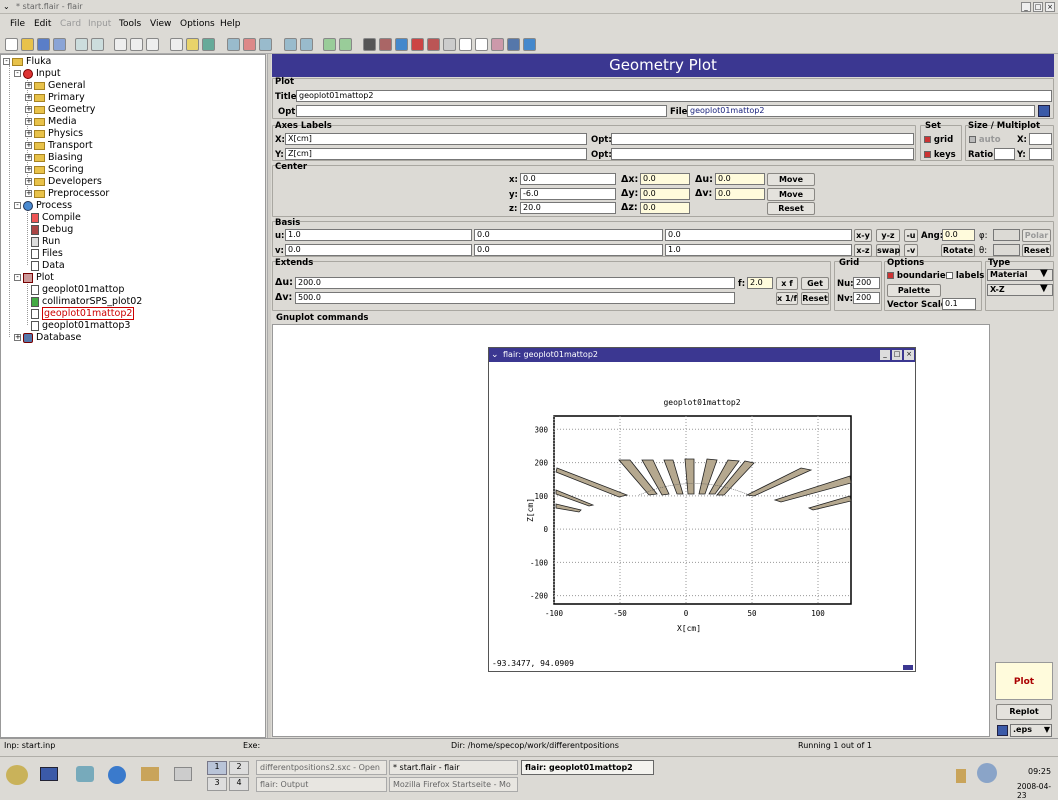 This screenshot has width=1058, height=800. Describe the element at coordinates (52, 229) in the screenshot. I see `tree-item-debug: Debug` at that location.